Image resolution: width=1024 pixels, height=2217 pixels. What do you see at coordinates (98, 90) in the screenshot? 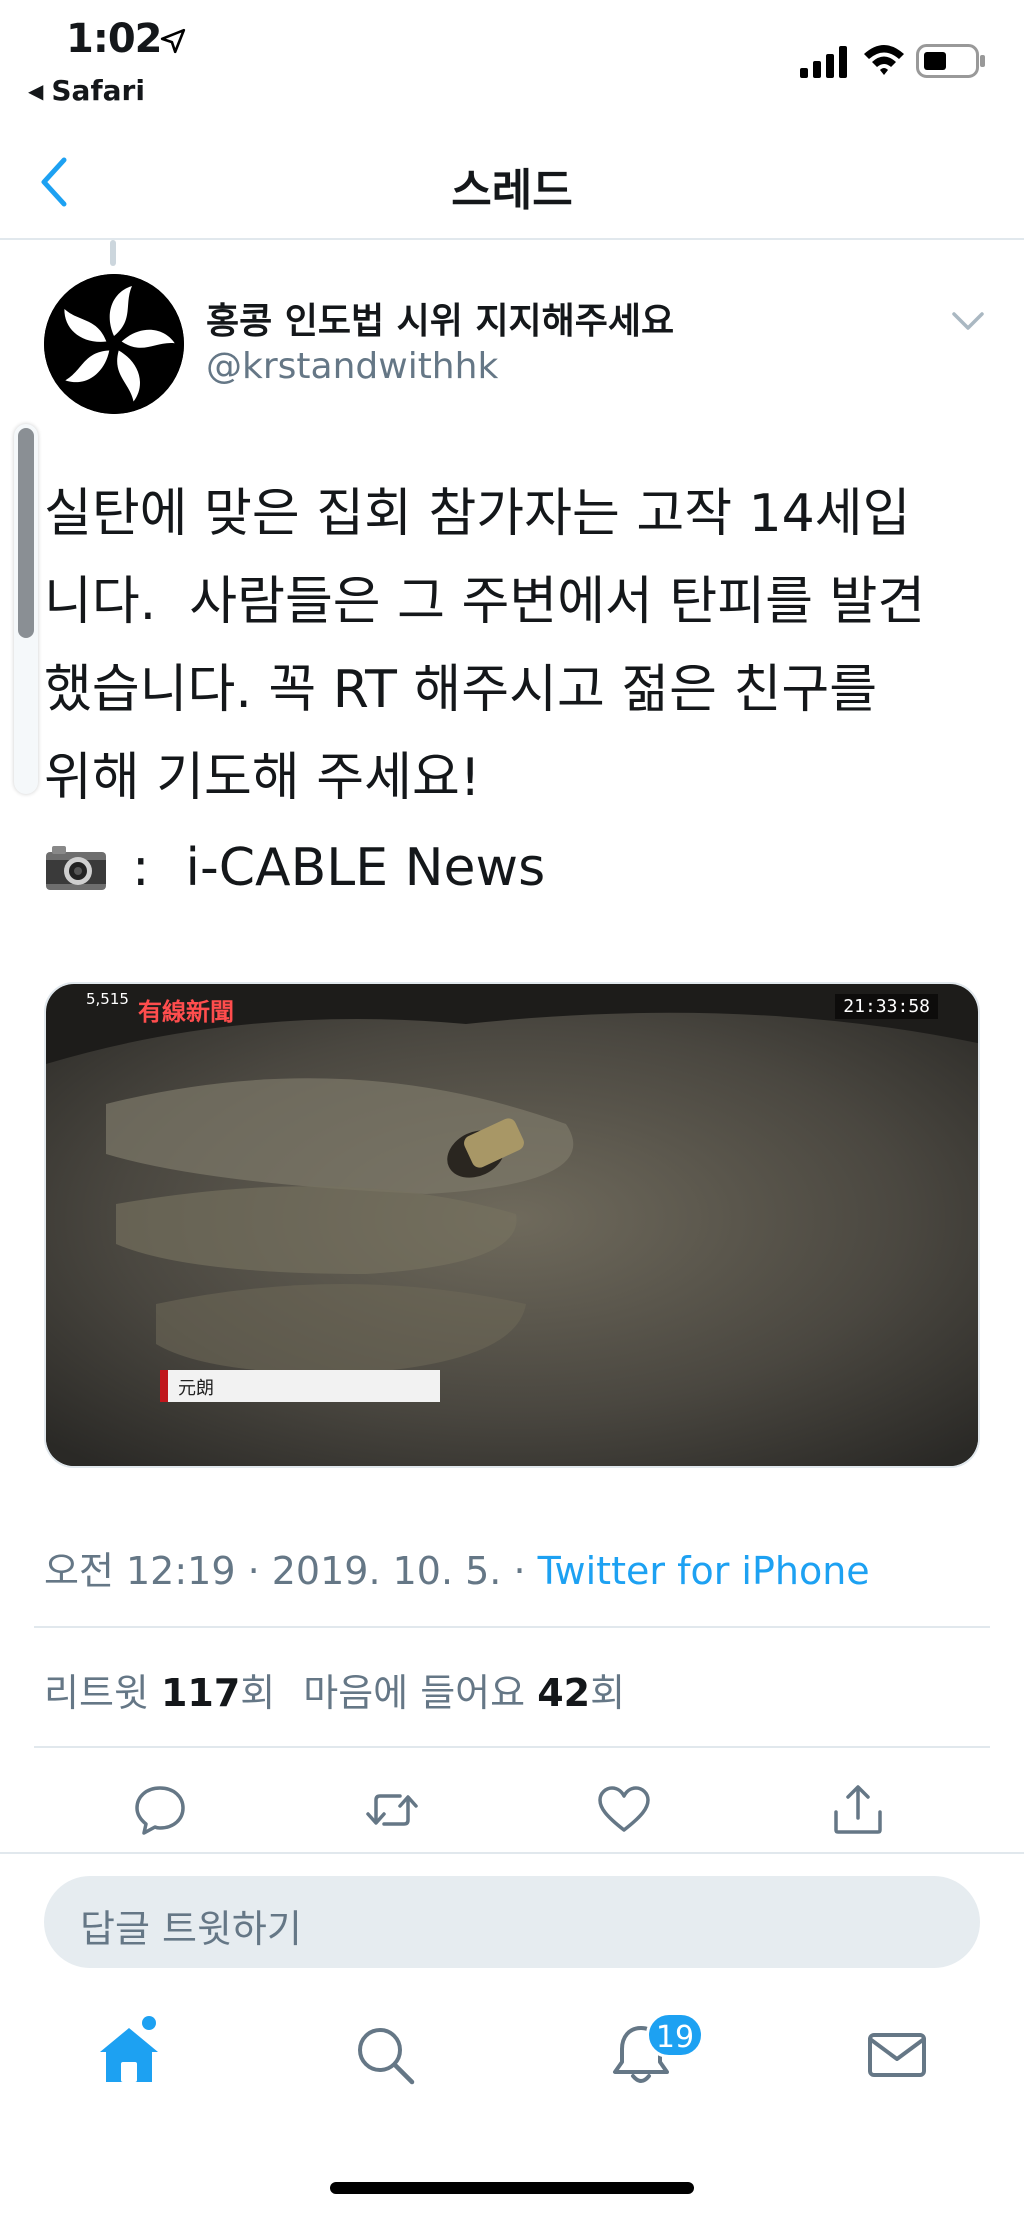
I see `back-app-label: Safari` at bounding box center [98, 90].